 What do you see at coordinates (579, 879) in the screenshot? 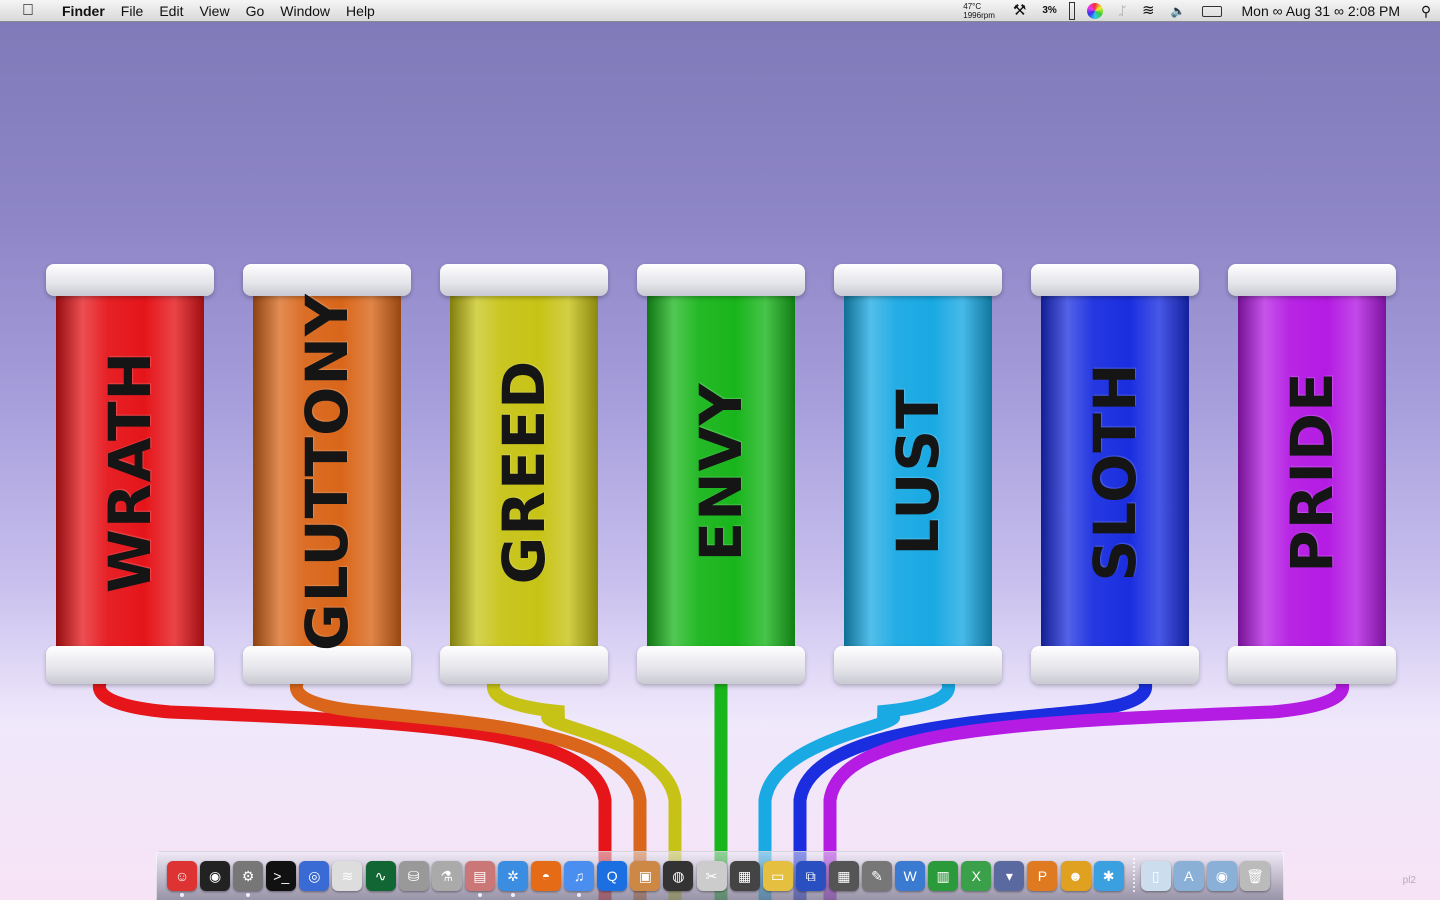
I see `itunes-icon: ♫` at bounding box center [579, 879].